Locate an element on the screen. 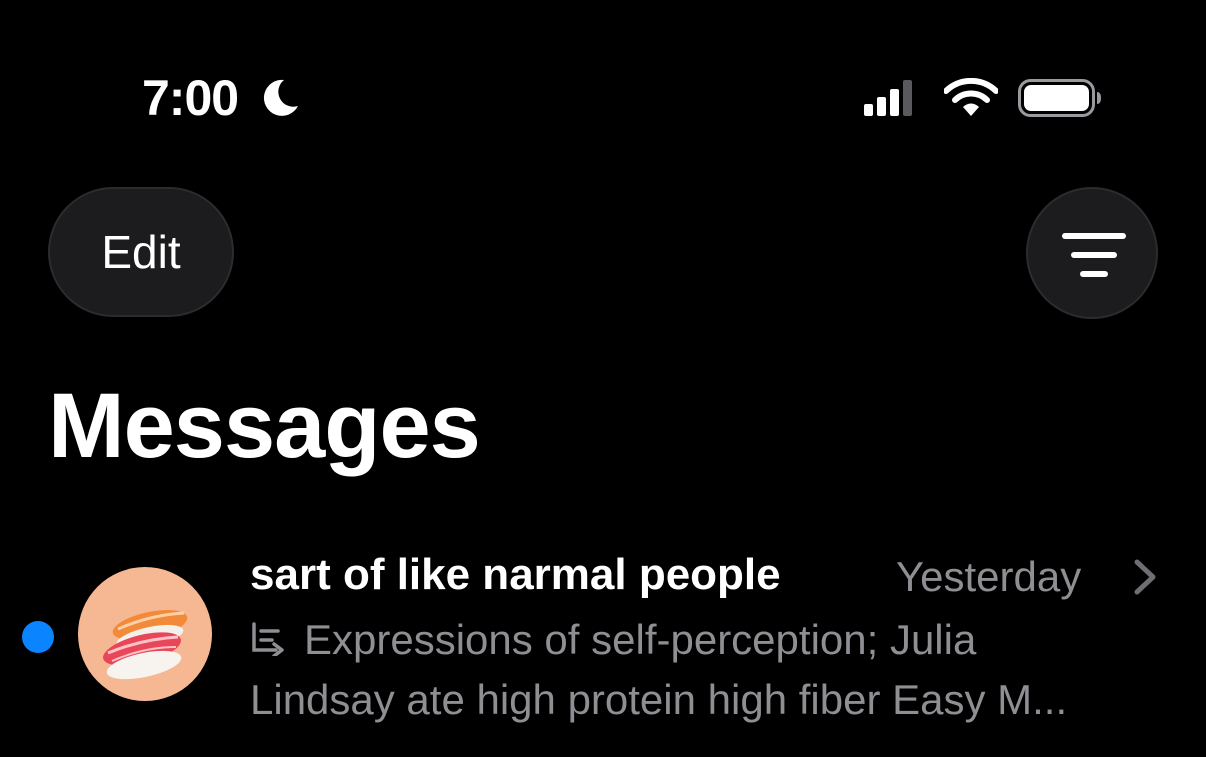  avatar is located at coordinates (145, 634).